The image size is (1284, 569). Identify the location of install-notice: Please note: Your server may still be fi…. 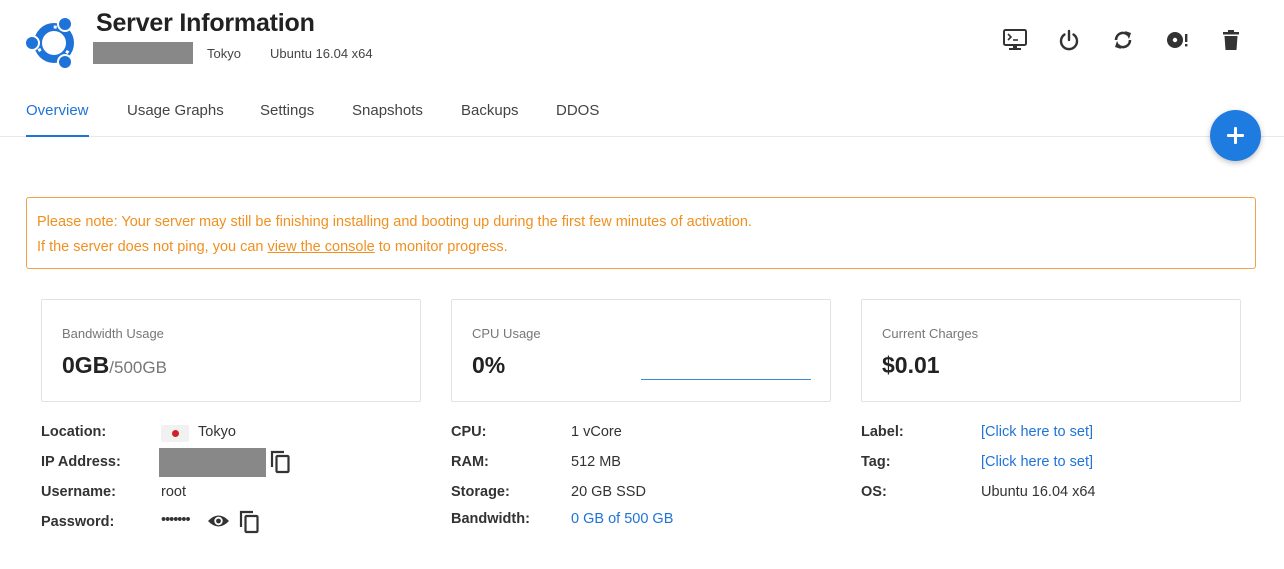
(641, 233).